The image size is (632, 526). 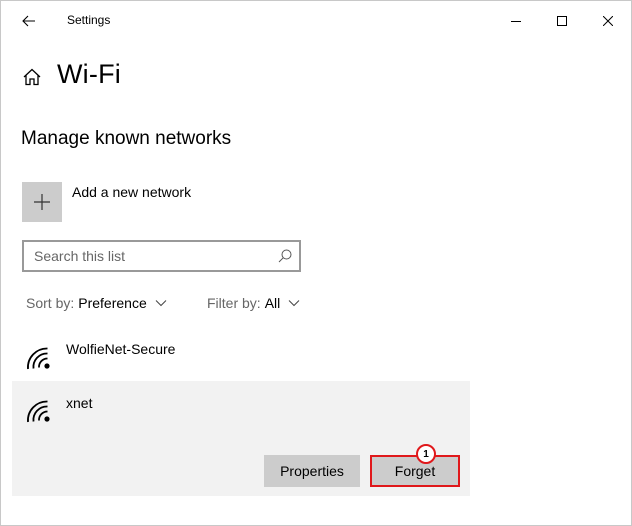 What do you see at coordinates (50, 303) in the screenshot?
I see `sort-label: Sort by:` at bounding box center [50, 303].